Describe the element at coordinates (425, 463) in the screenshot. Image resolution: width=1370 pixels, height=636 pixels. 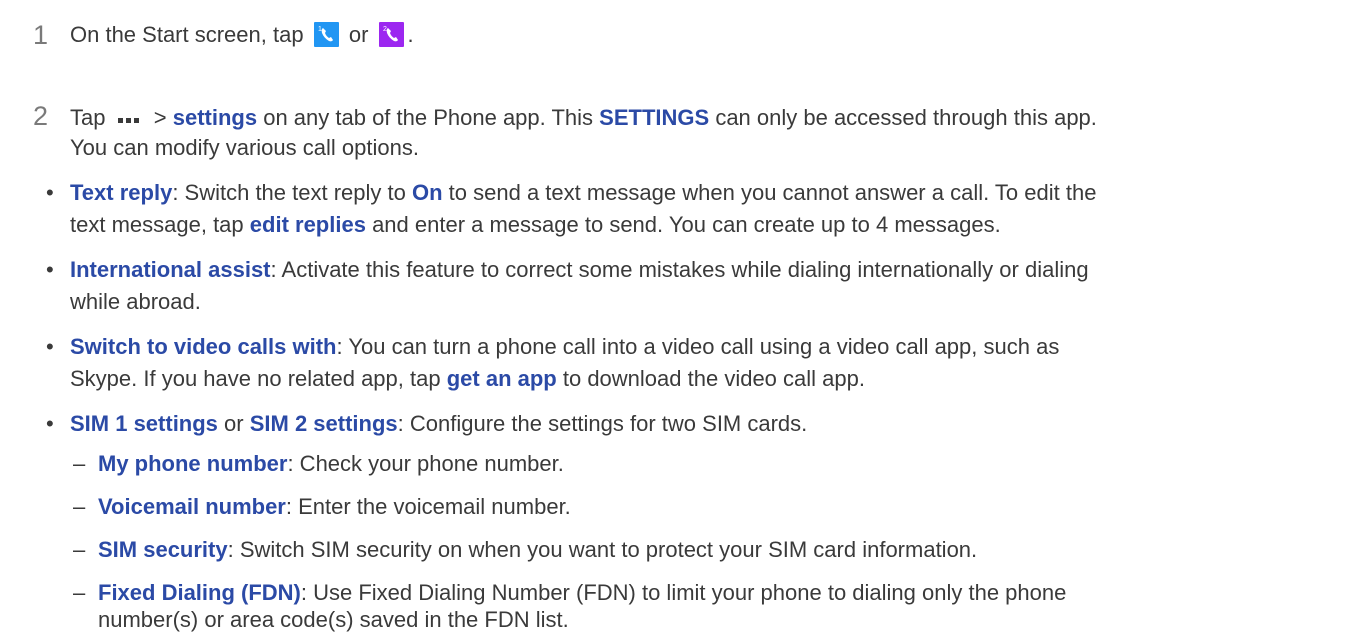
I see `text-part: : Check your phone number.` at that location.